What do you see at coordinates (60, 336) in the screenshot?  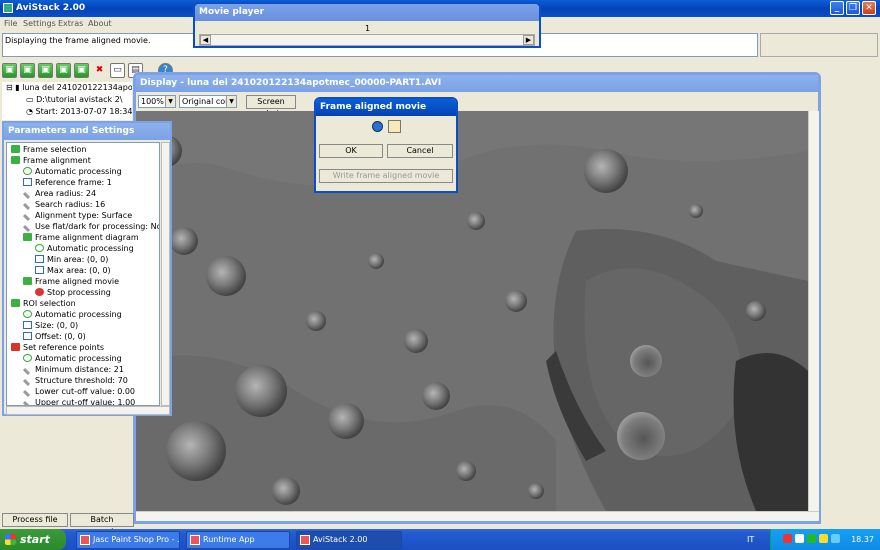 I see `param-tree-item-label: Offset: (0, 0)` at bounding box center [60, 336].